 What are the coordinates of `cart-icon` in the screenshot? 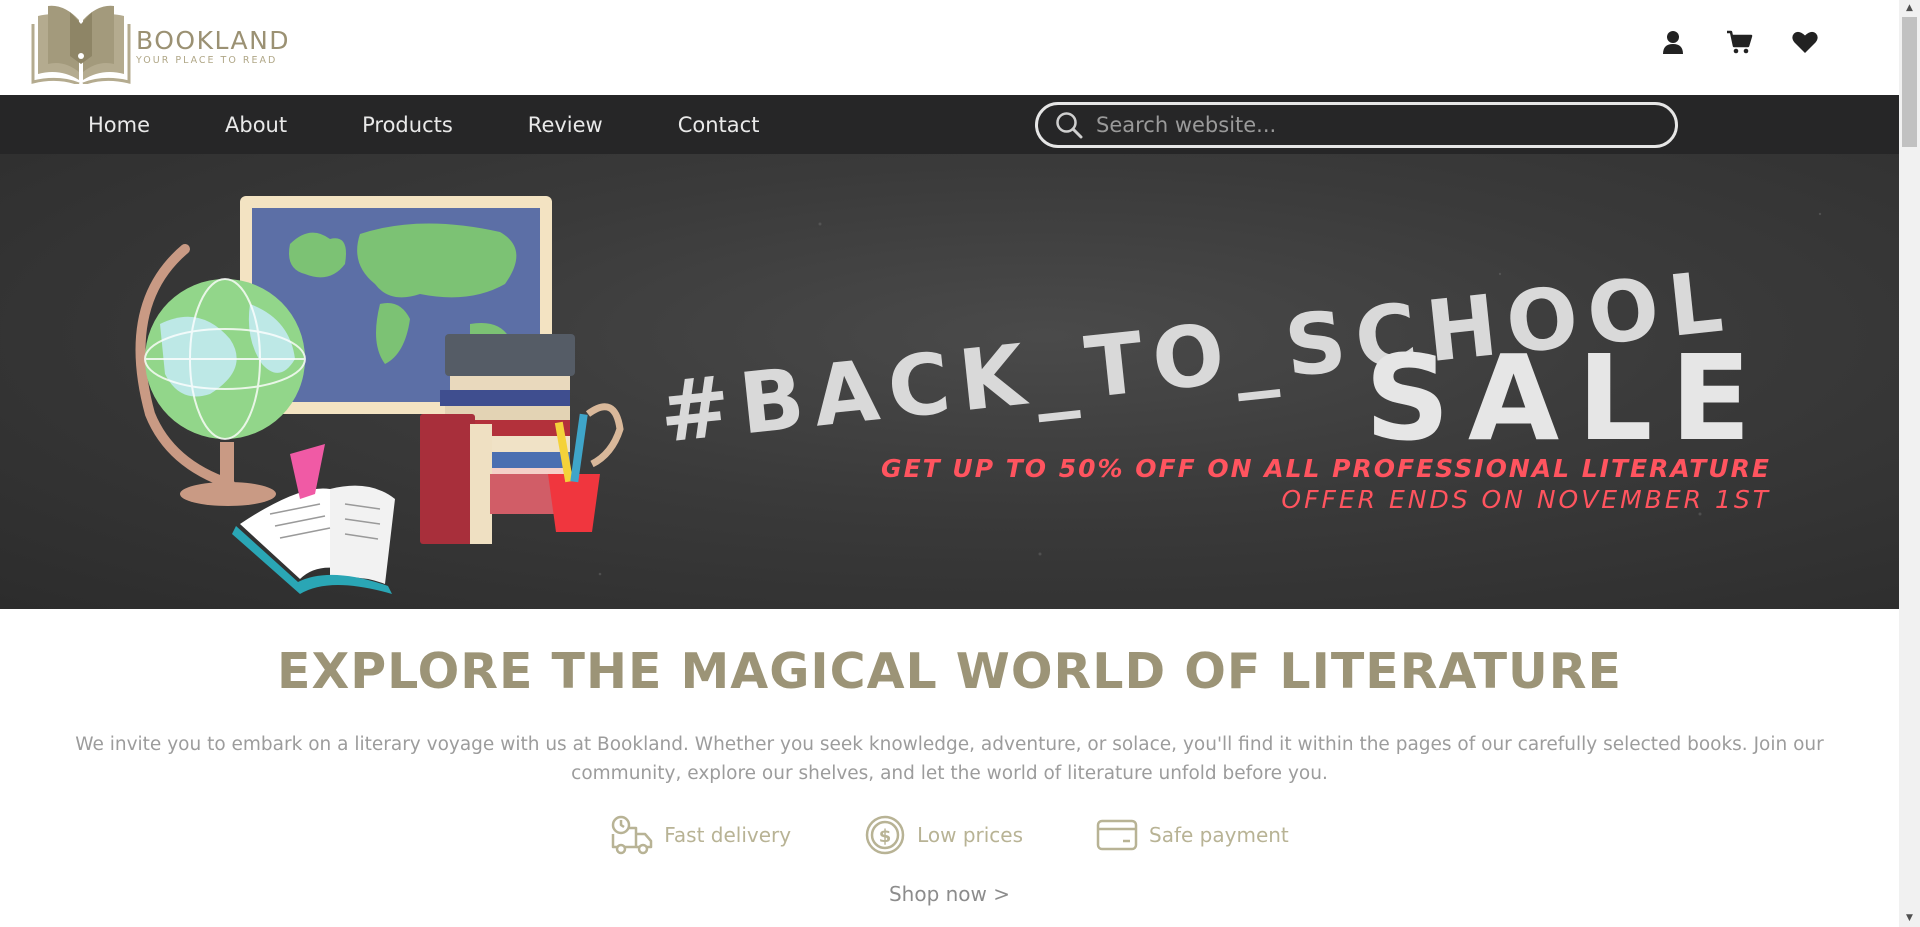 It's located at (1739, 42).